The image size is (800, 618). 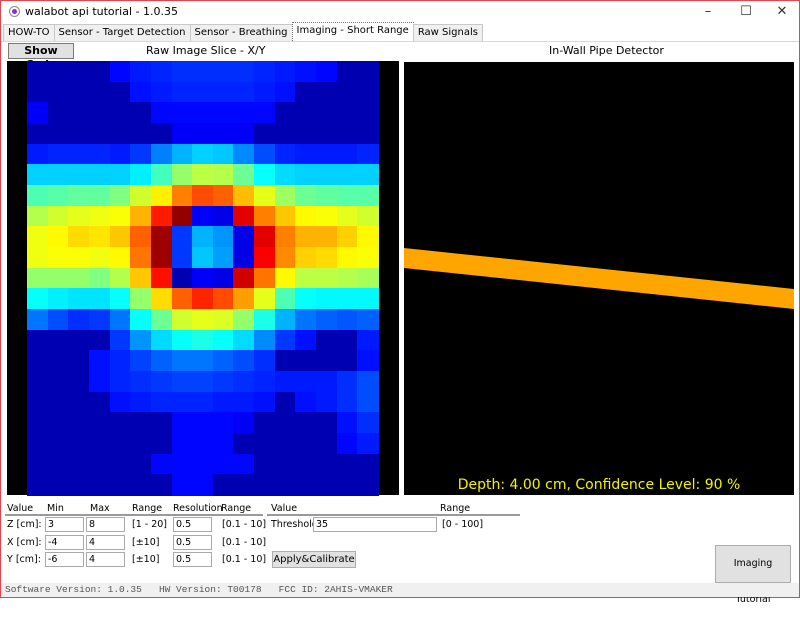 What do you see at coordinates (400, 12) in the screenshot?
I see `title-bar: walabot api tutorial - 1.0.35 – ☐ ✕` at bounding box center [400, 12].